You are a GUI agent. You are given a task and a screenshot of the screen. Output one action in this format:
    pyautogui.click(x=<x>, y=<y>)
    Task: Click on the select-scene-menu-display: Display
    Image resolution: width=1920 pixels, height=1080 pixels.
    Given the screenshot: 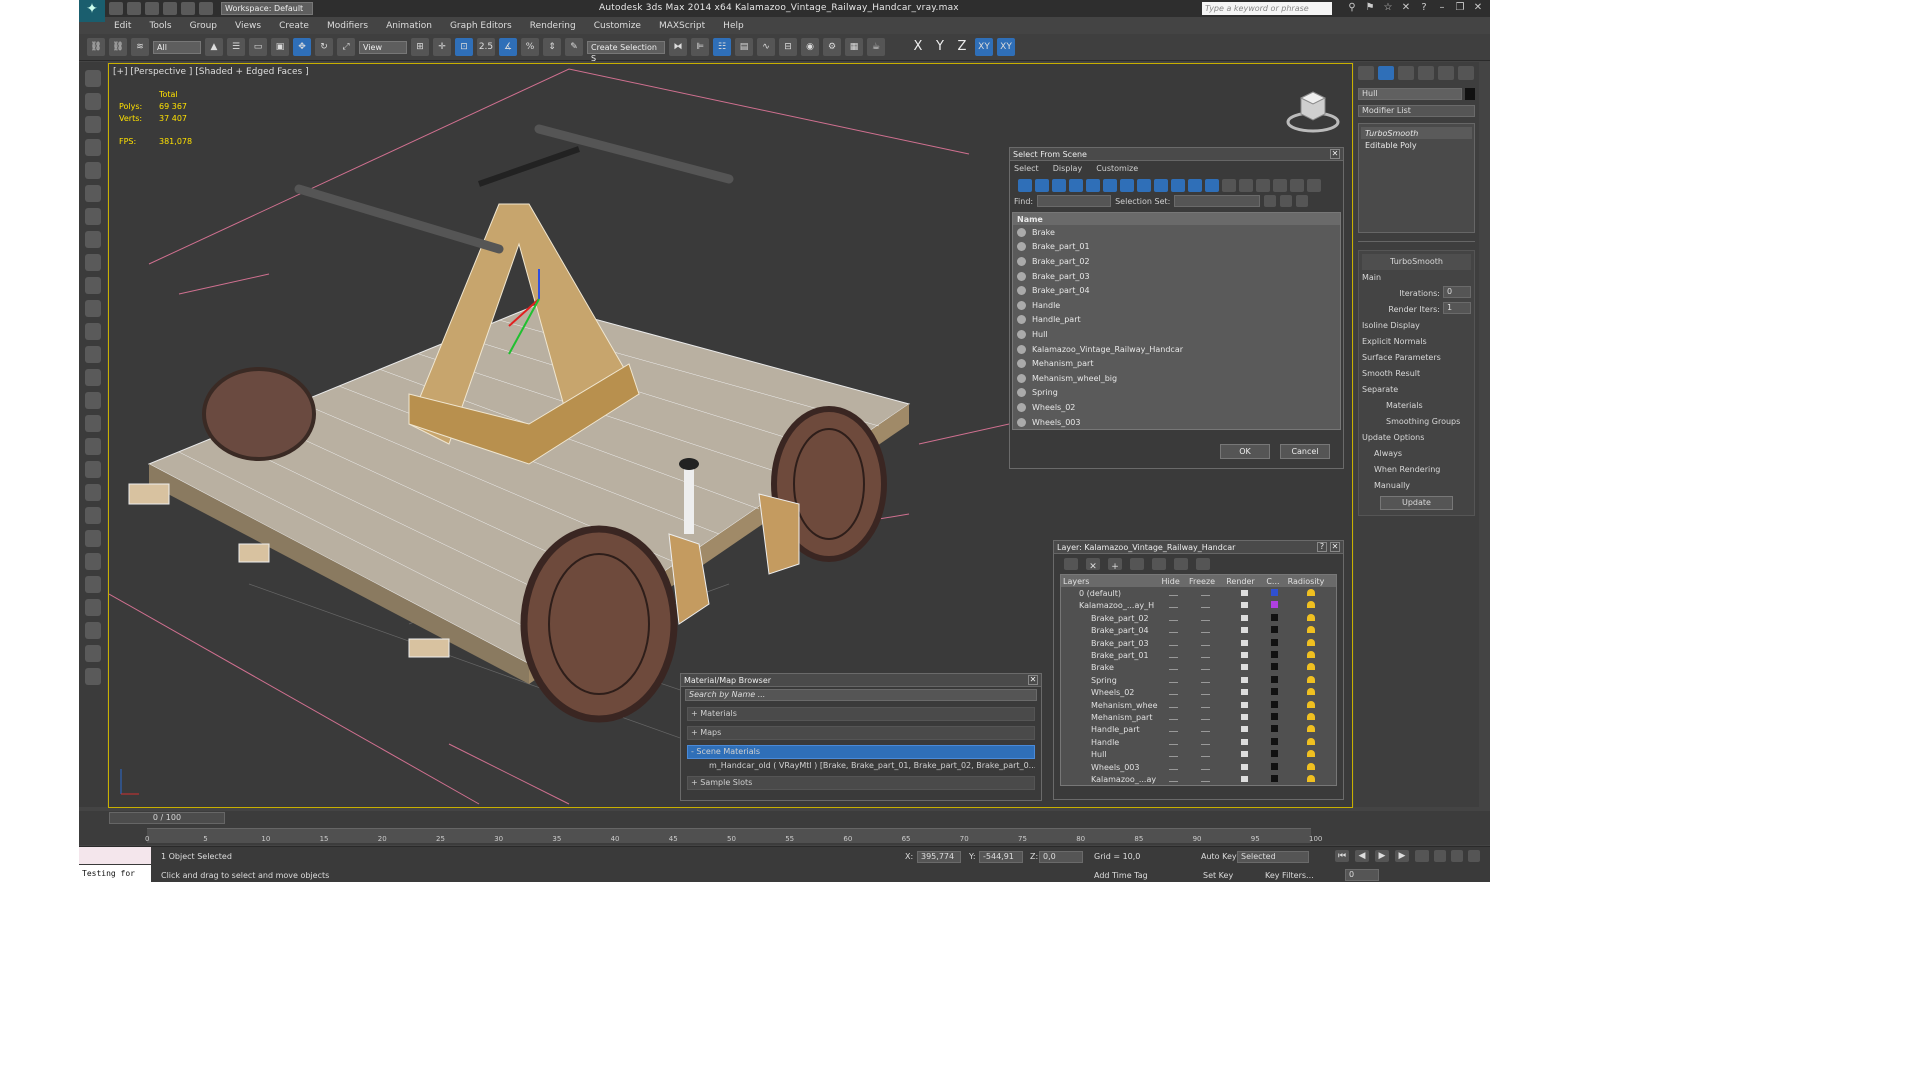 What is the action you would take?
    pyautogui.click(x=1068, y=168)
    